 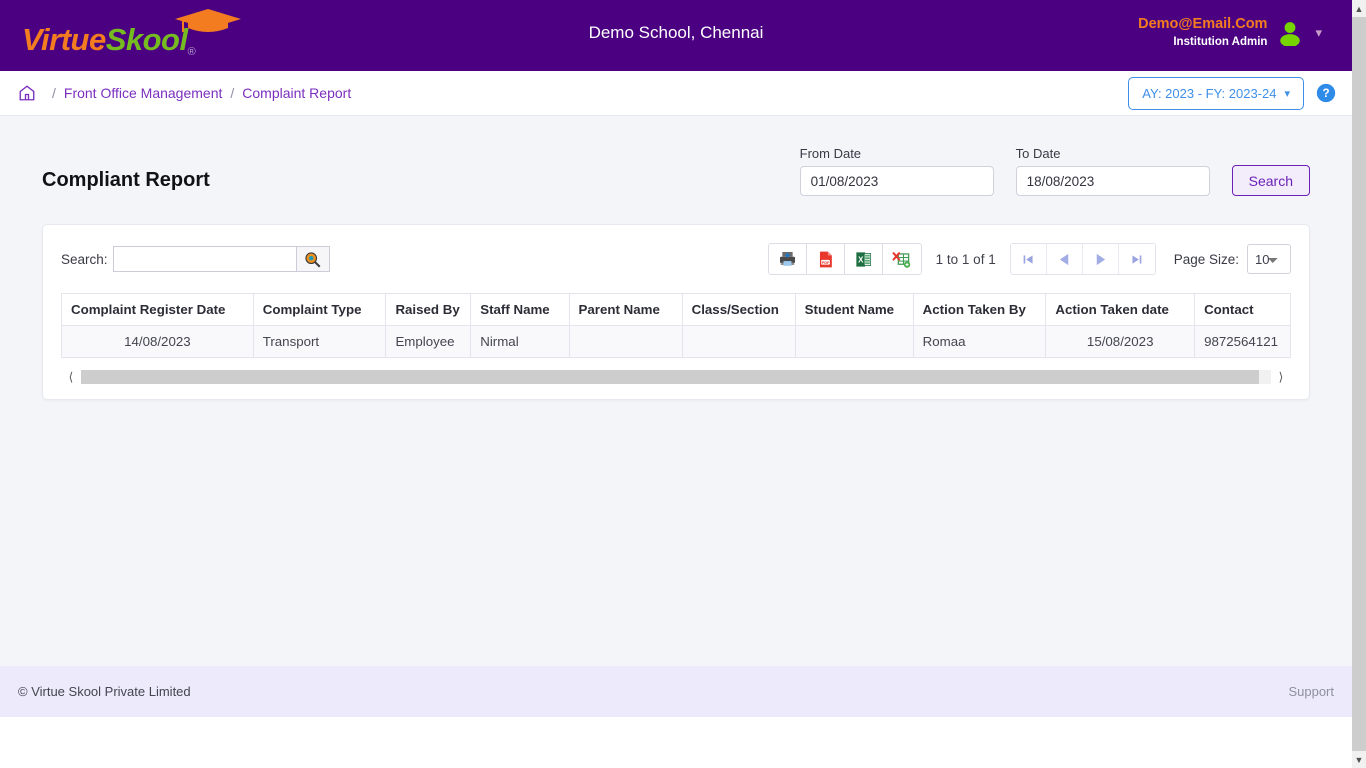 What do you see at coordinates (676, 691) in the screenshot?
I see `page-footer: © Virtue Skool Private Limited Support` at bounding box center [676, 691].